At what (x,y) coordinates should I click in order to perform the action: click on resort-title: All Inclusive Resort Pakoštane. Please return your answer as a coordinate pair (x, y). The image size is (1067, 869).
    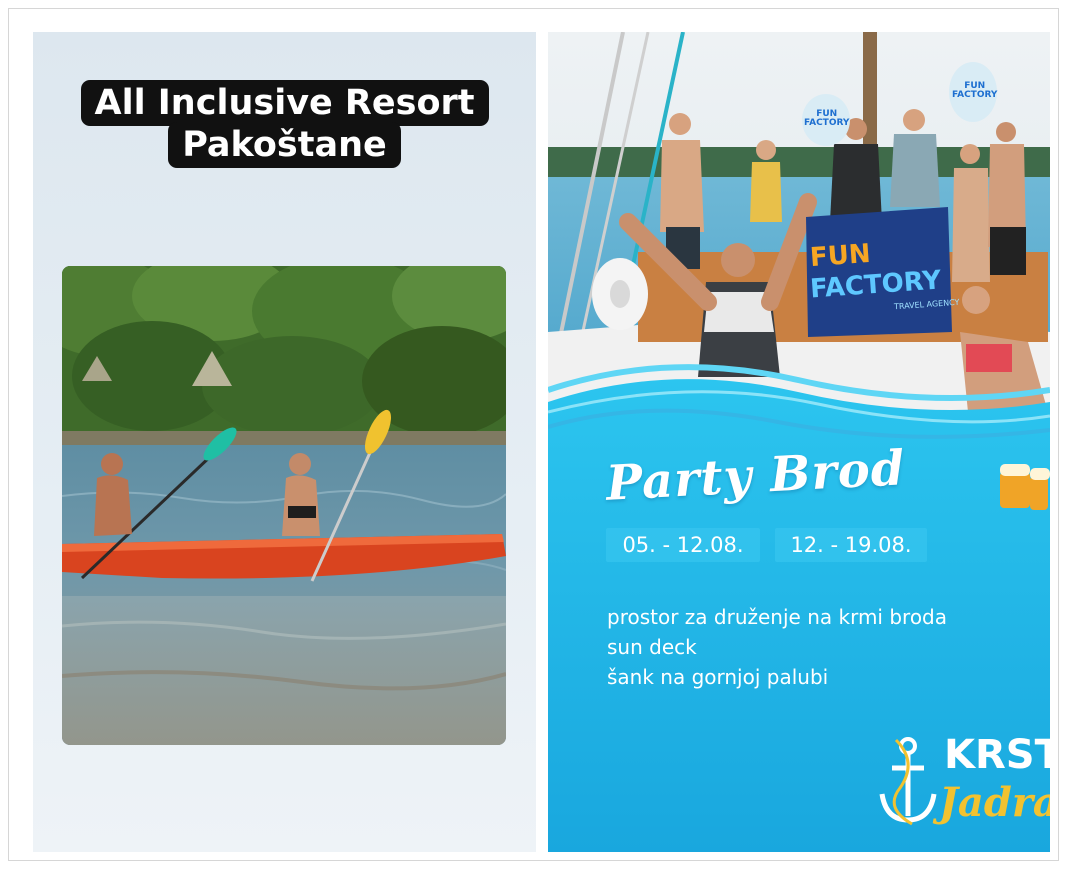
    Looking at the image, I should click on (284, 126).